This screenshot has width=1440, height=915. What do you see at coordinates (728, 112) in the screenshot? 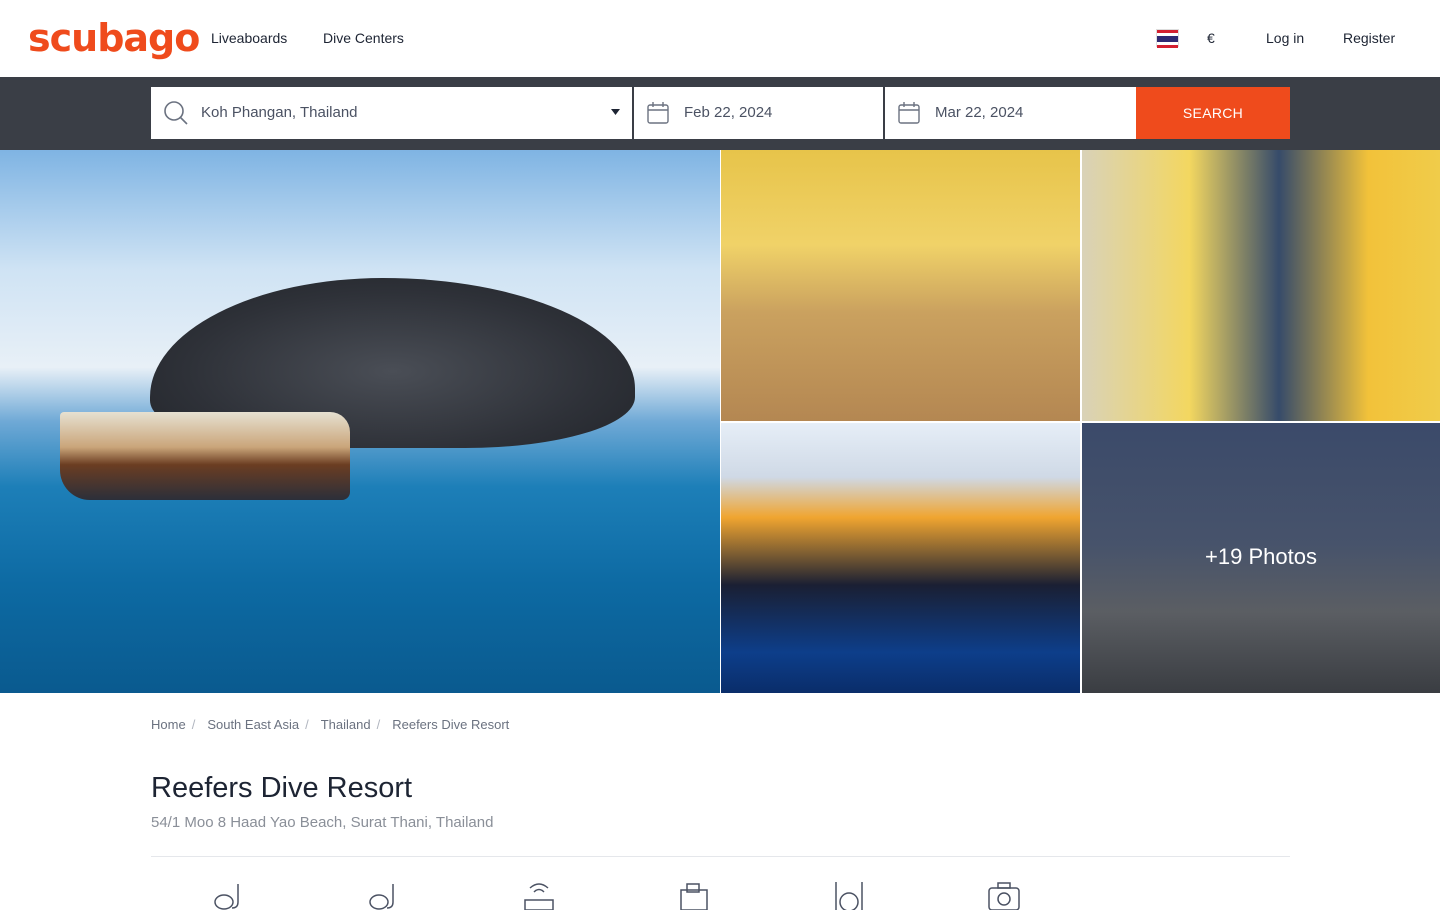
I see `checkin-date-value: Feb 22, 2024` at bounding box center [728, 112].